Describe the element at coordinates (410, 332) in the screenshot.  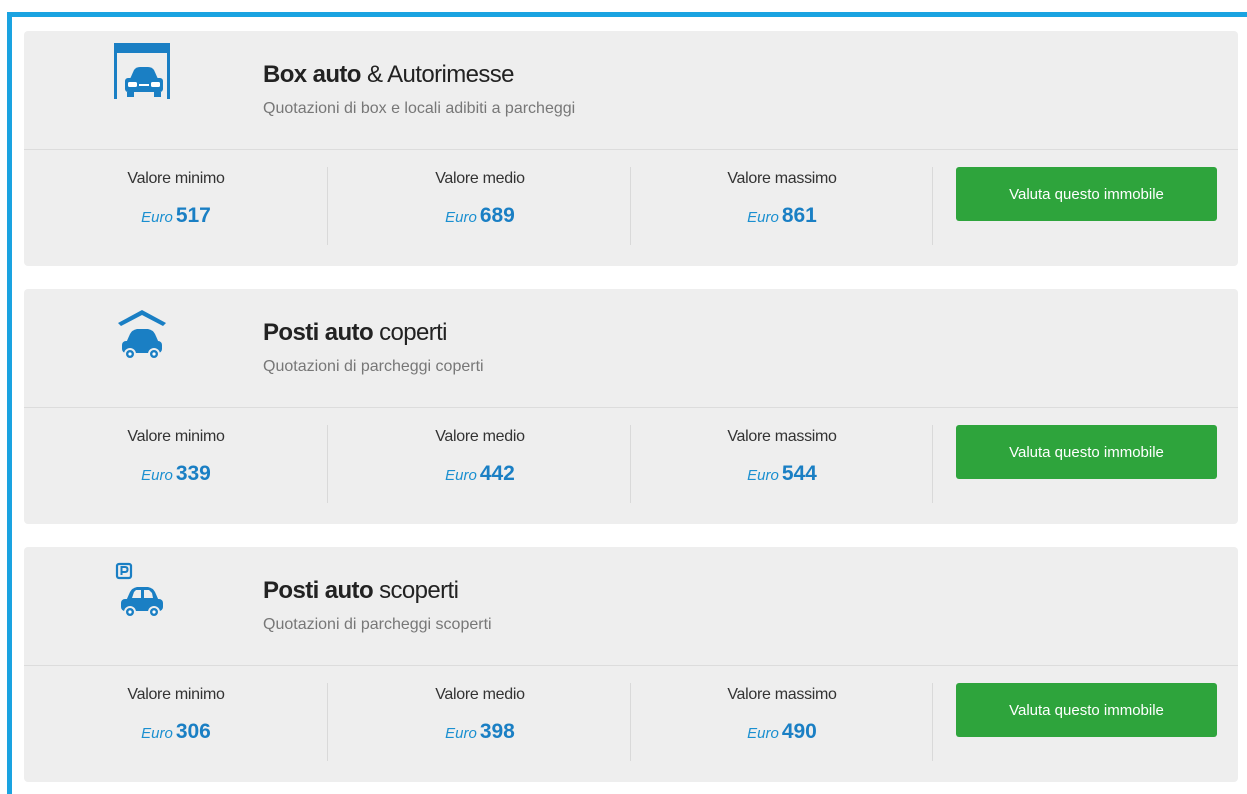
I see `title-rest: coperti` at that location.